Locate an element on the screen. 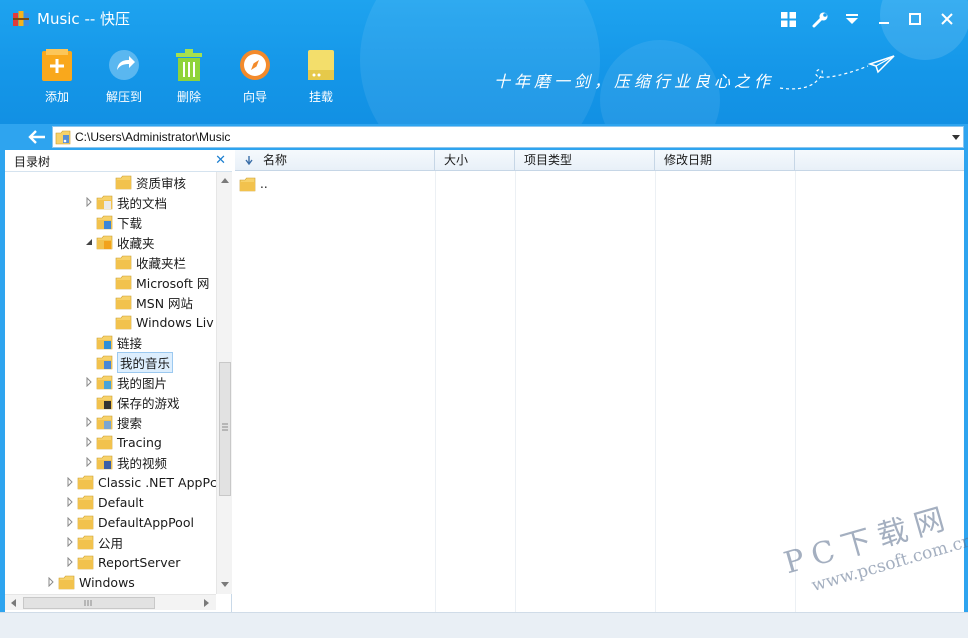 Image resolution: width=968 pixels, height=638 pixels. file-row-parent: .. is located at coordinates (253, 184).